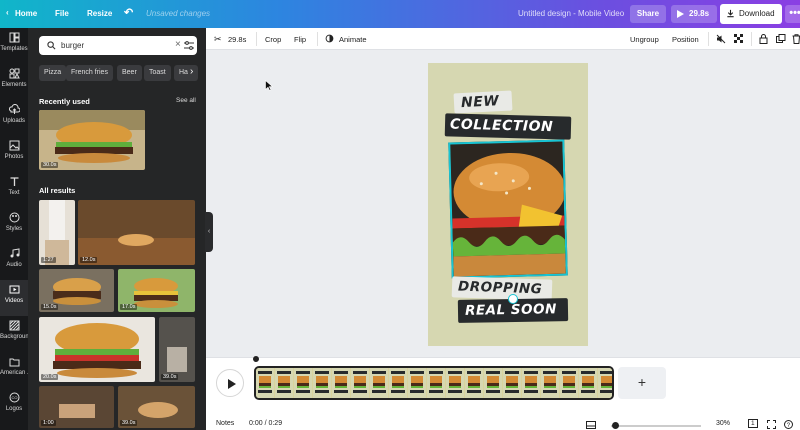 The width and height of the screenshot is (800, 430). What do you see at coordinates (186, 73) in the screenshot?
I see `chip-ha: Ha` at bounding box center [186, 73].